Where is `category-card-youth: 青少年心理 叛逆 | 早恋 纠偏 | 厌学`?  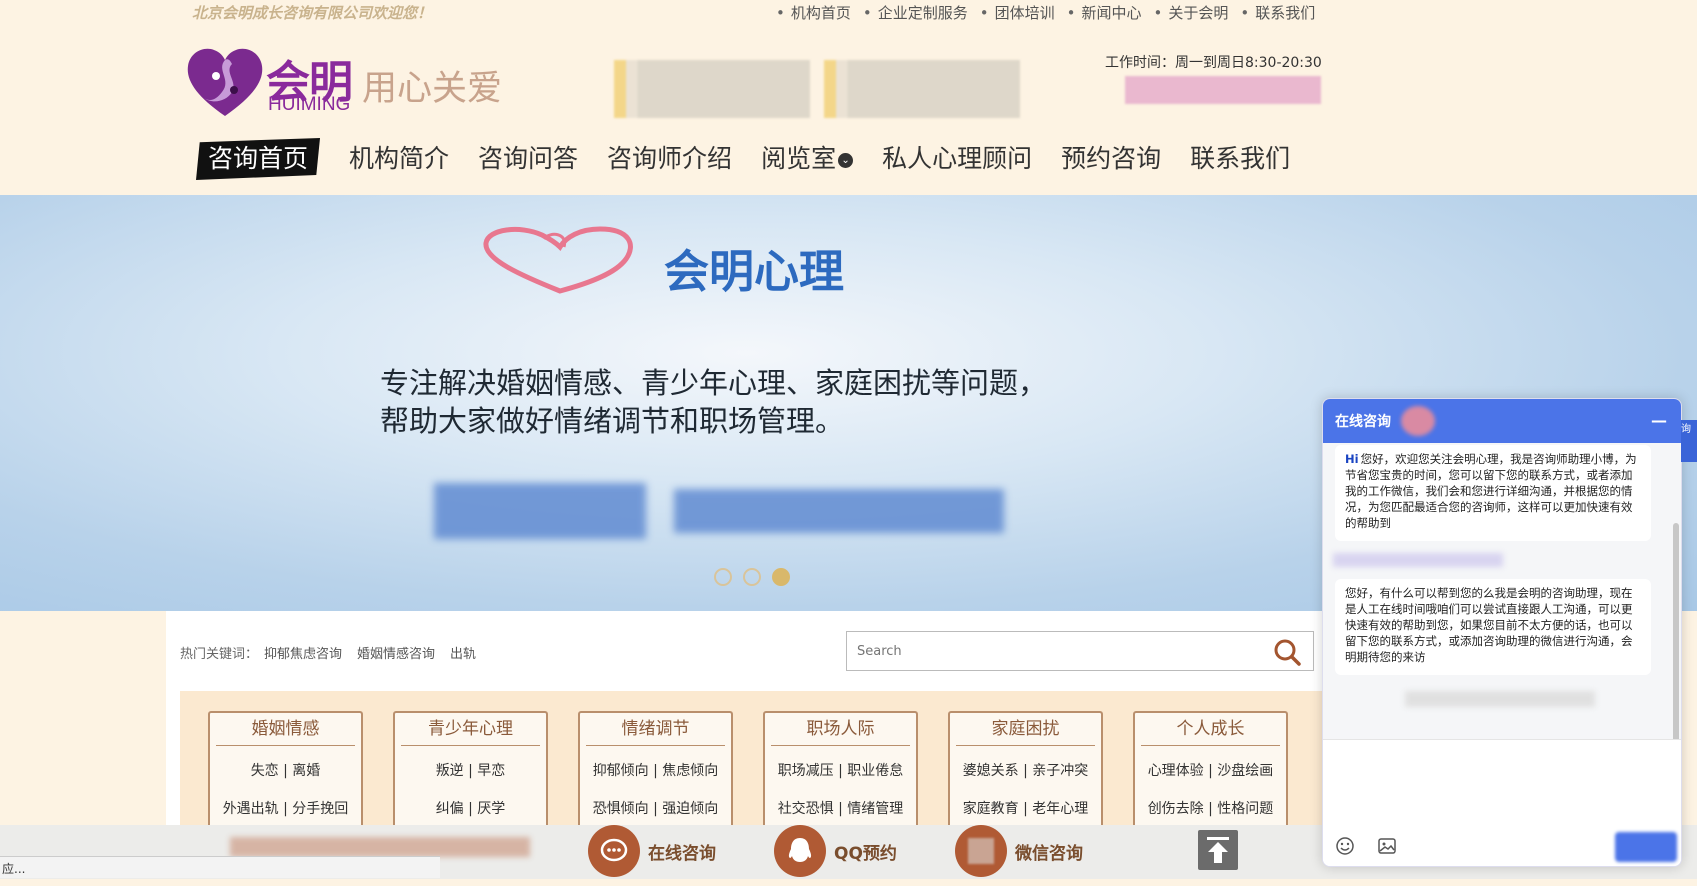
category-card-youth: 青少年心理 叛逆 | 早恋 纠偏 | 厌学 is located at coordinates (470, 776).